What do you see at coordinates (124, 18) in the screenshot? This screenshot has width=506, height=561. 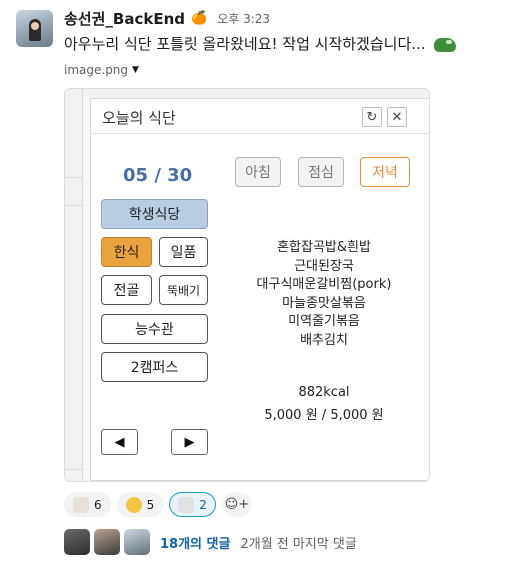 I see `sender-name: 송선권_BackEnd` at bounding box center [124, 18].